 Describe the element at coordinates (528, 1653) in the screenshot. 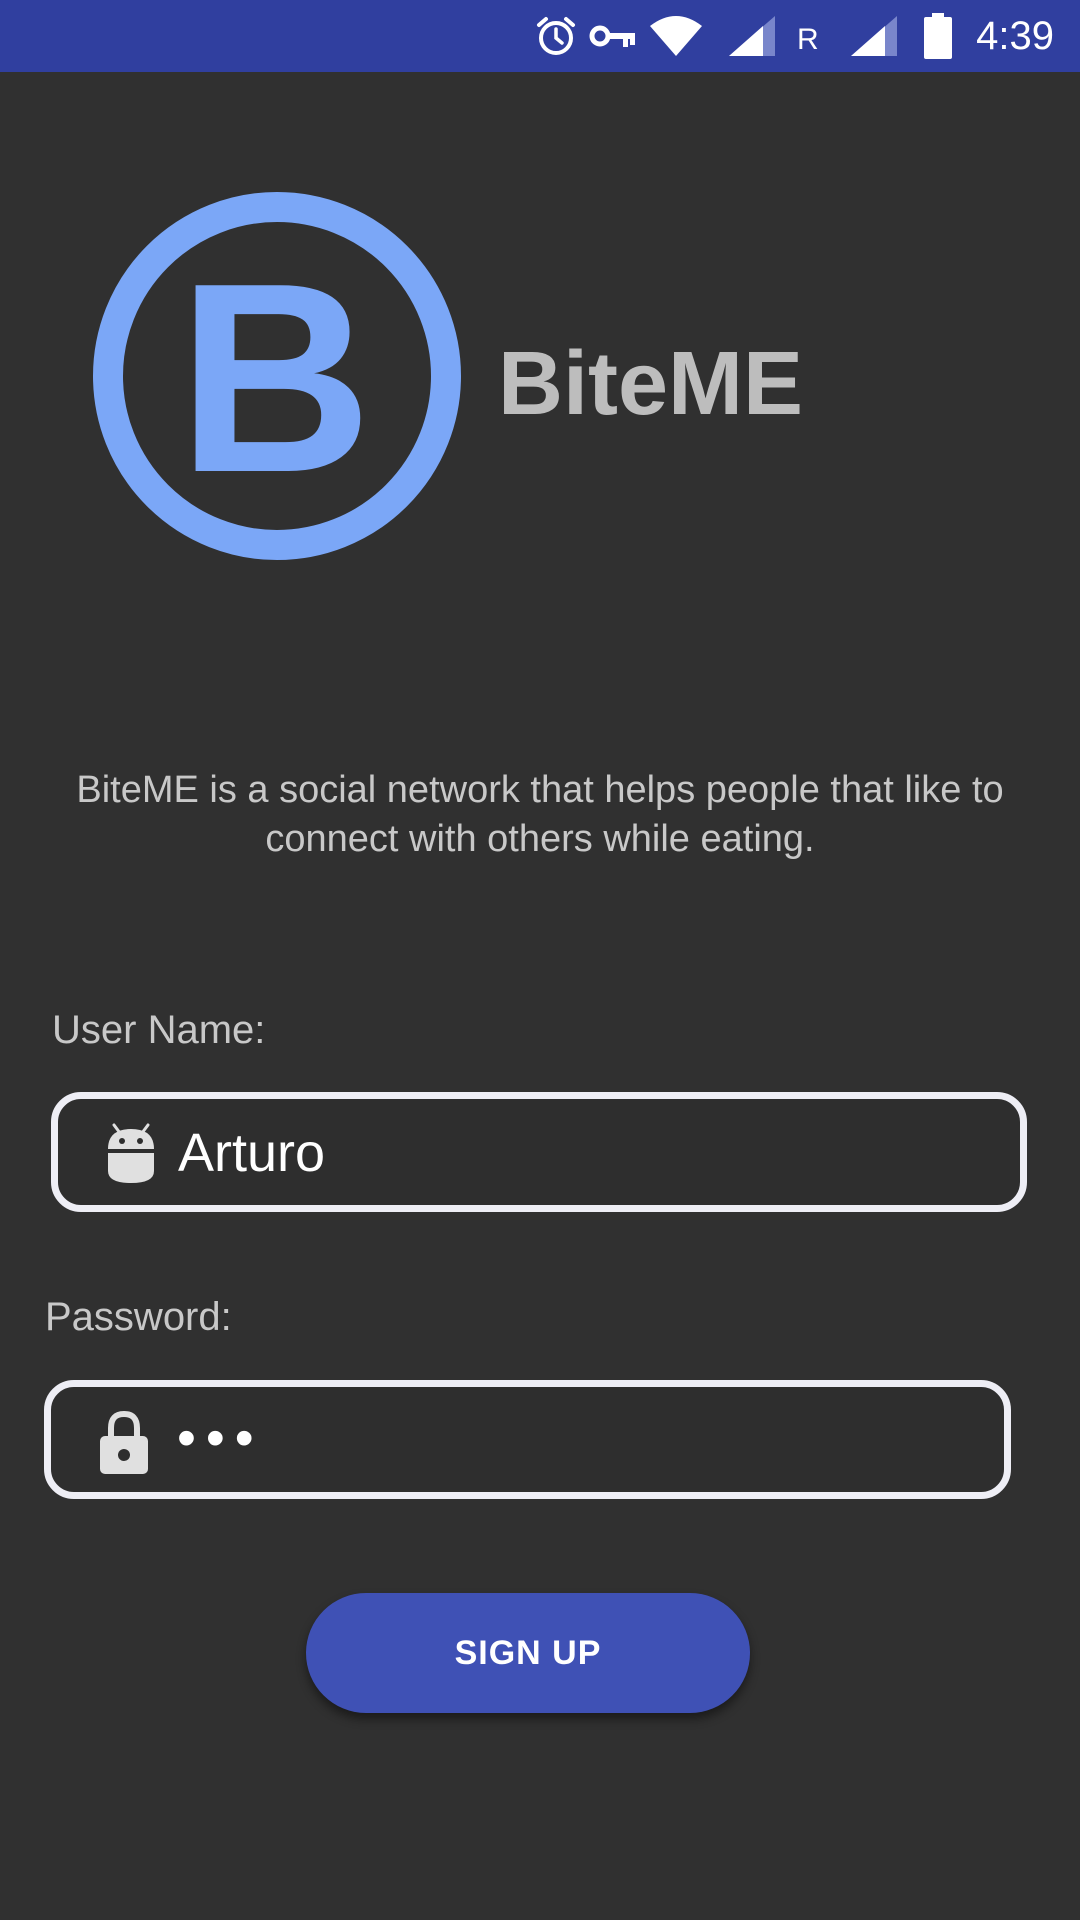

I see `sign-up-button: SIGN UP` at that location.